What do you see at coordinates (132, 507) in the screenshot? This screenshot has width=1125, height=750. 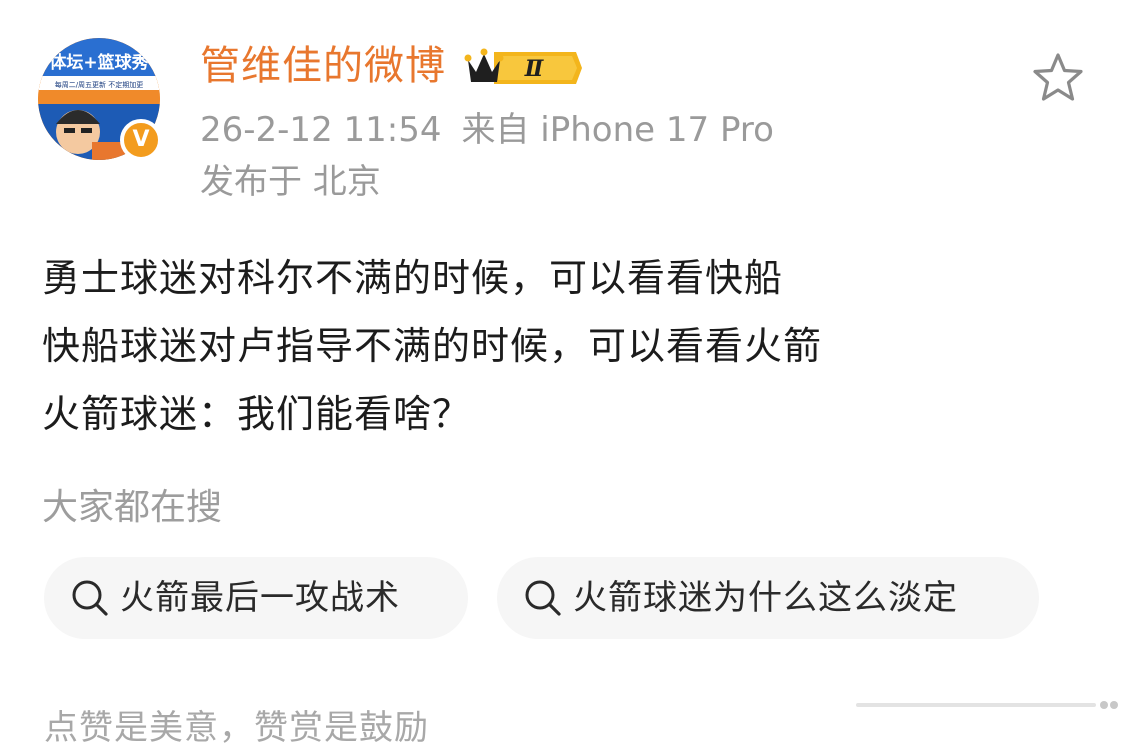 I see `search-section-heading: 大家都在搜` at bounding box center [132, 507].